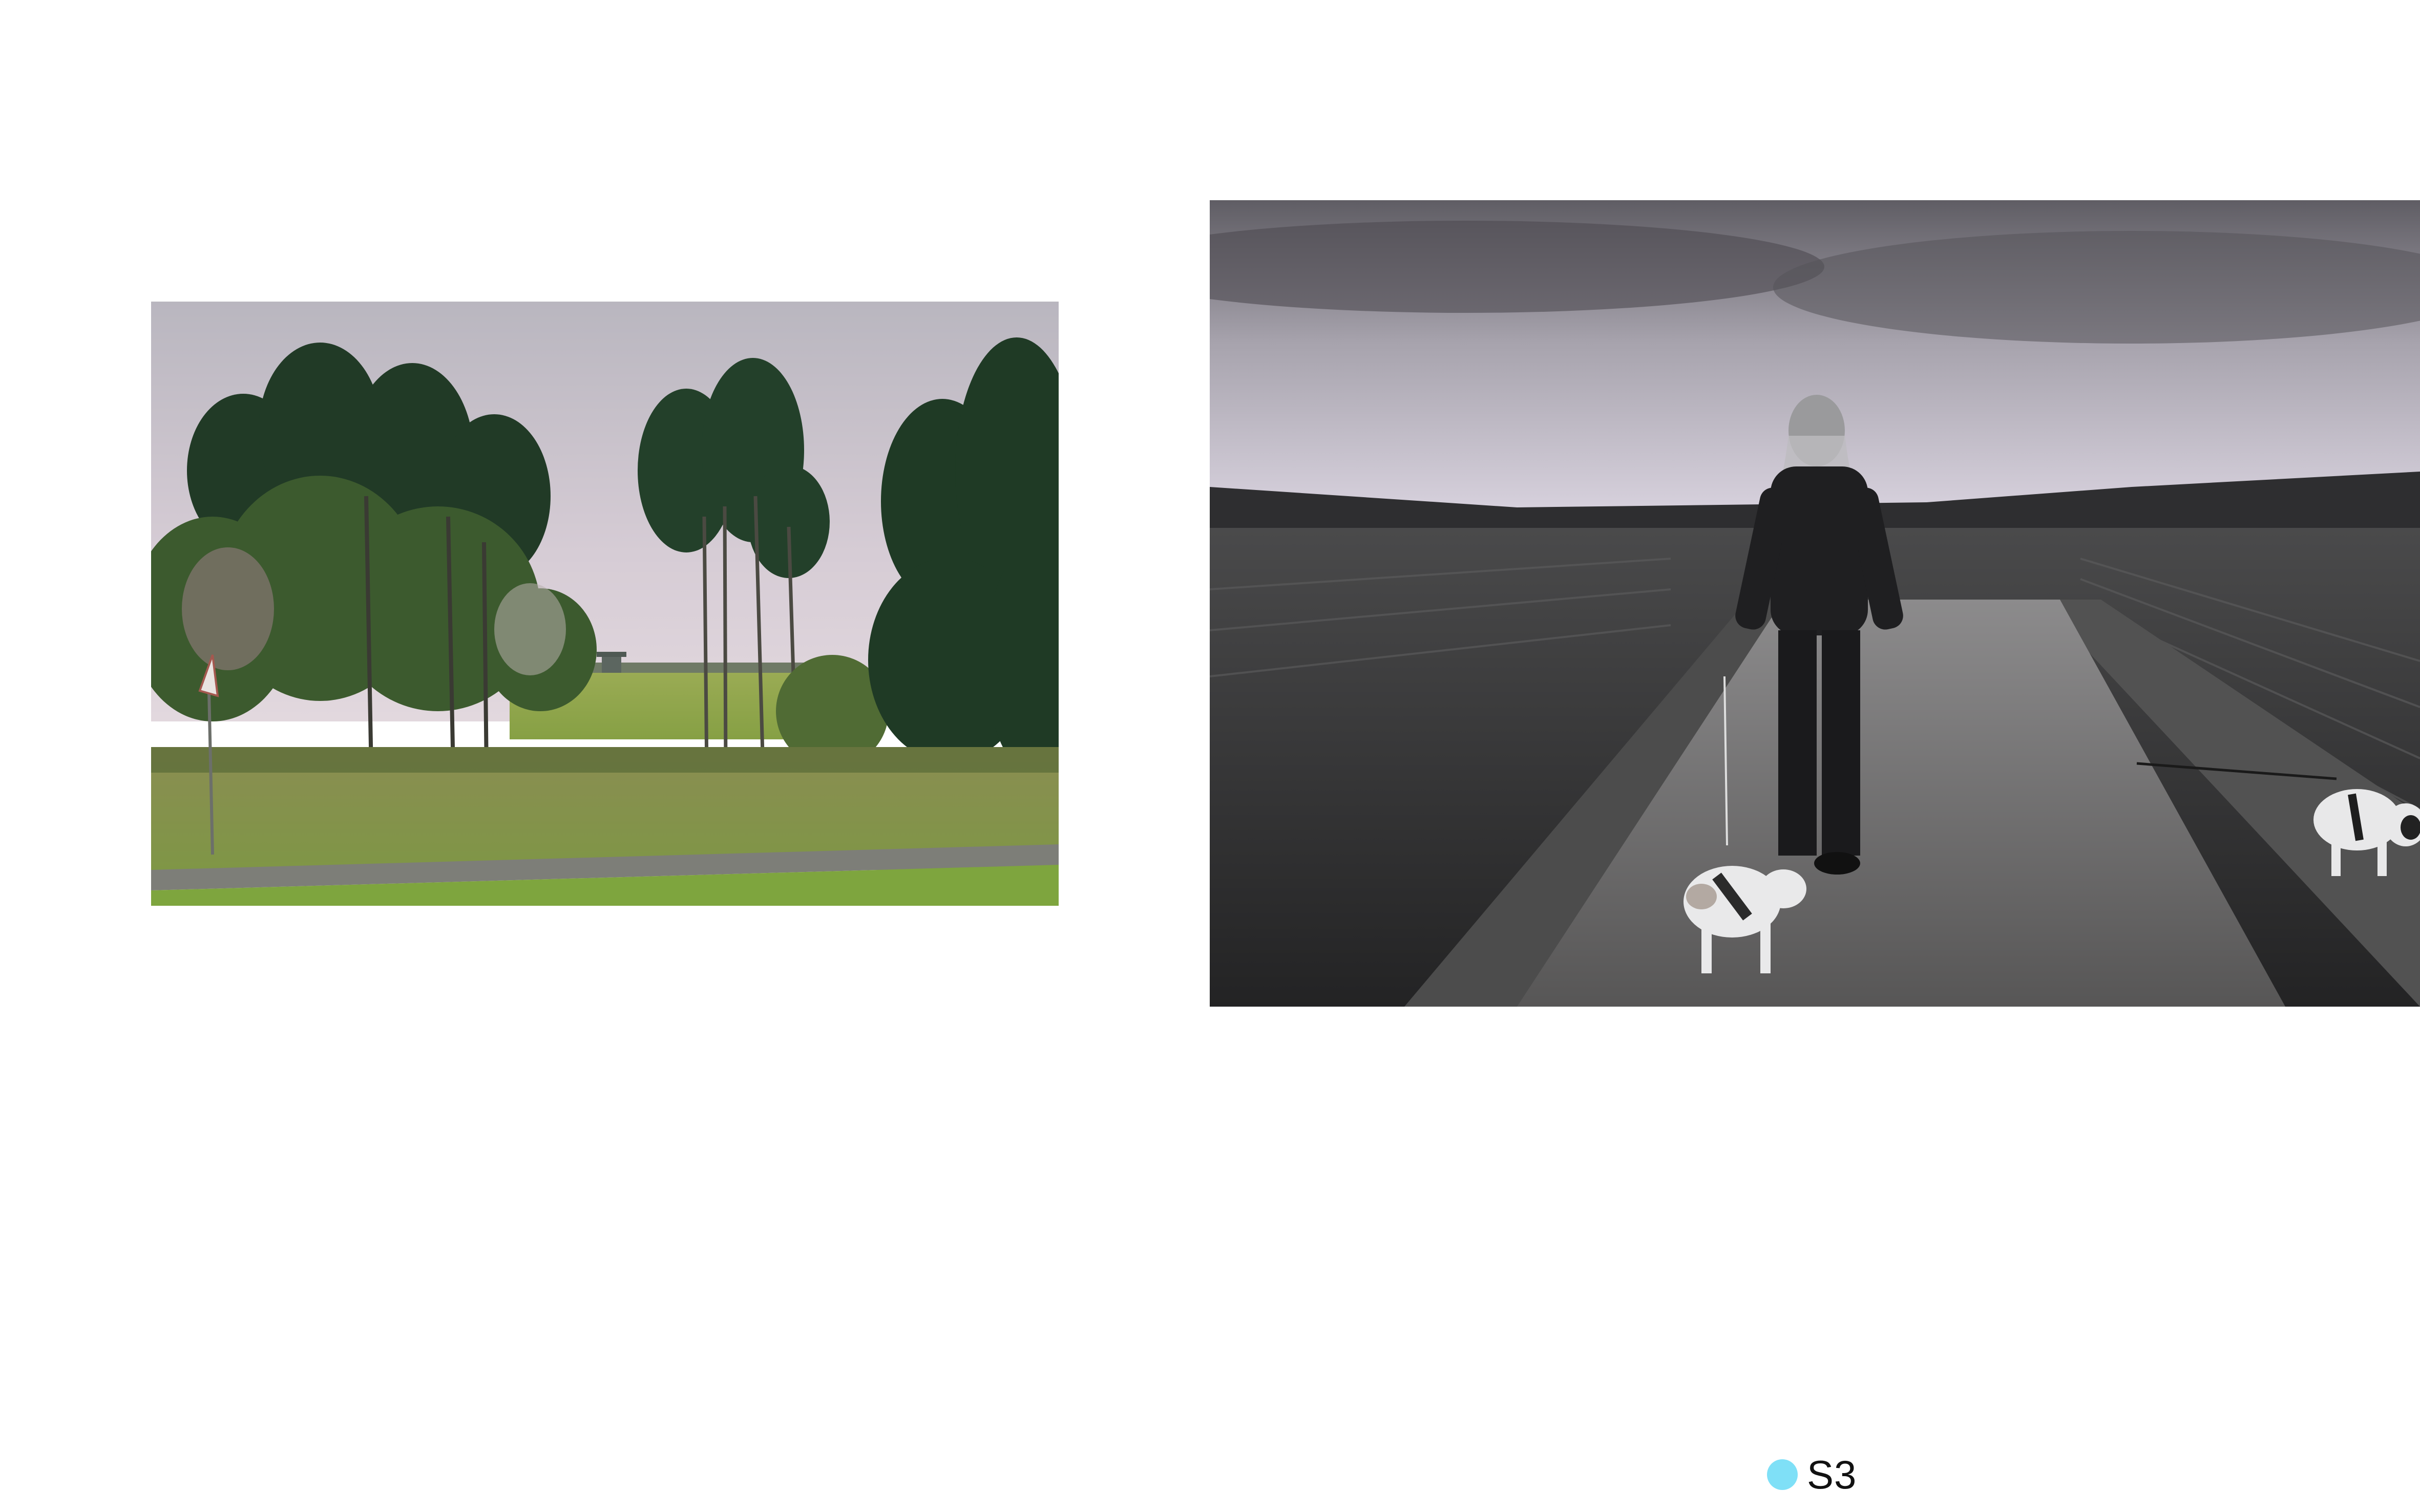  I want to click on landscape-photo-image, so click(605, 604).